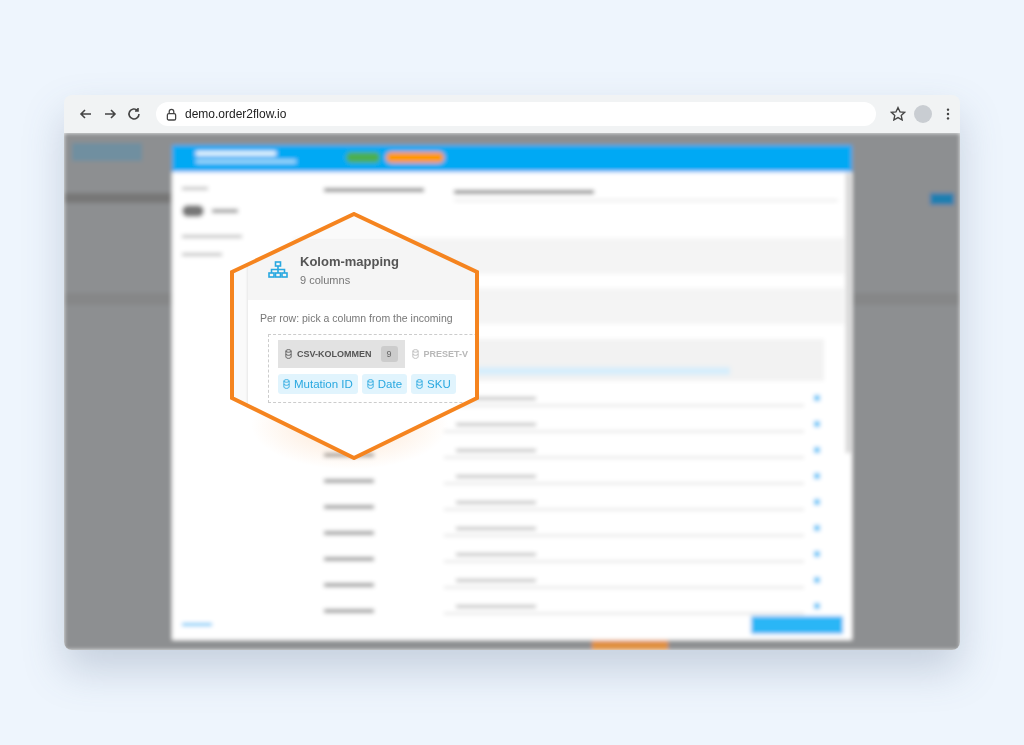 Image resolution: width=1024 pixels, height=745 pixels. Describe the element at coordinates (948, 114) in the screenshot. I see `menu-icon` at that location.